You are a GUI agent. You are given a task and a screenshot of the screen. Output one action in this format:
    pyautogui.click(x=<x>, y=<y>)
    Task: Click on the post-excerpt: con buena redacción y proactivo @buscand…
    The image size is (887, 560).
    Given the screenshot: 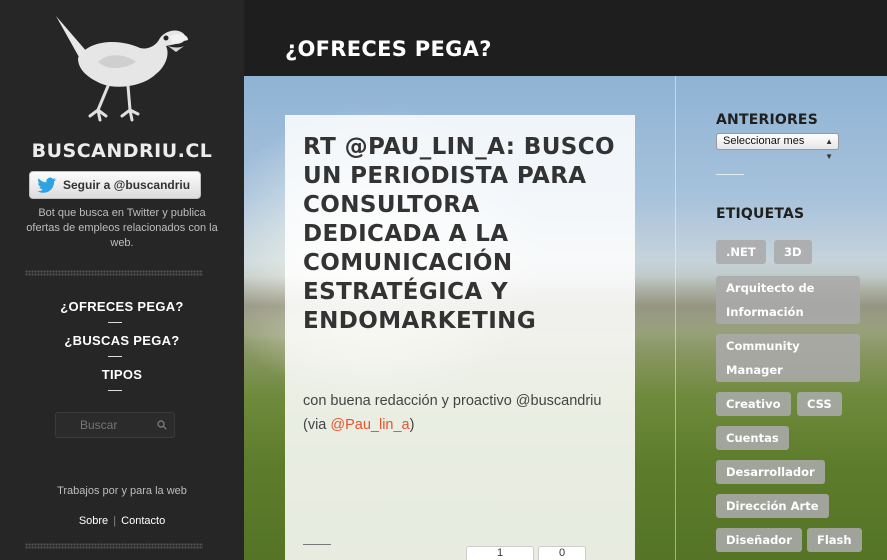 What is the action you would take?
    pyautogui.click(x=463, y=413)
    